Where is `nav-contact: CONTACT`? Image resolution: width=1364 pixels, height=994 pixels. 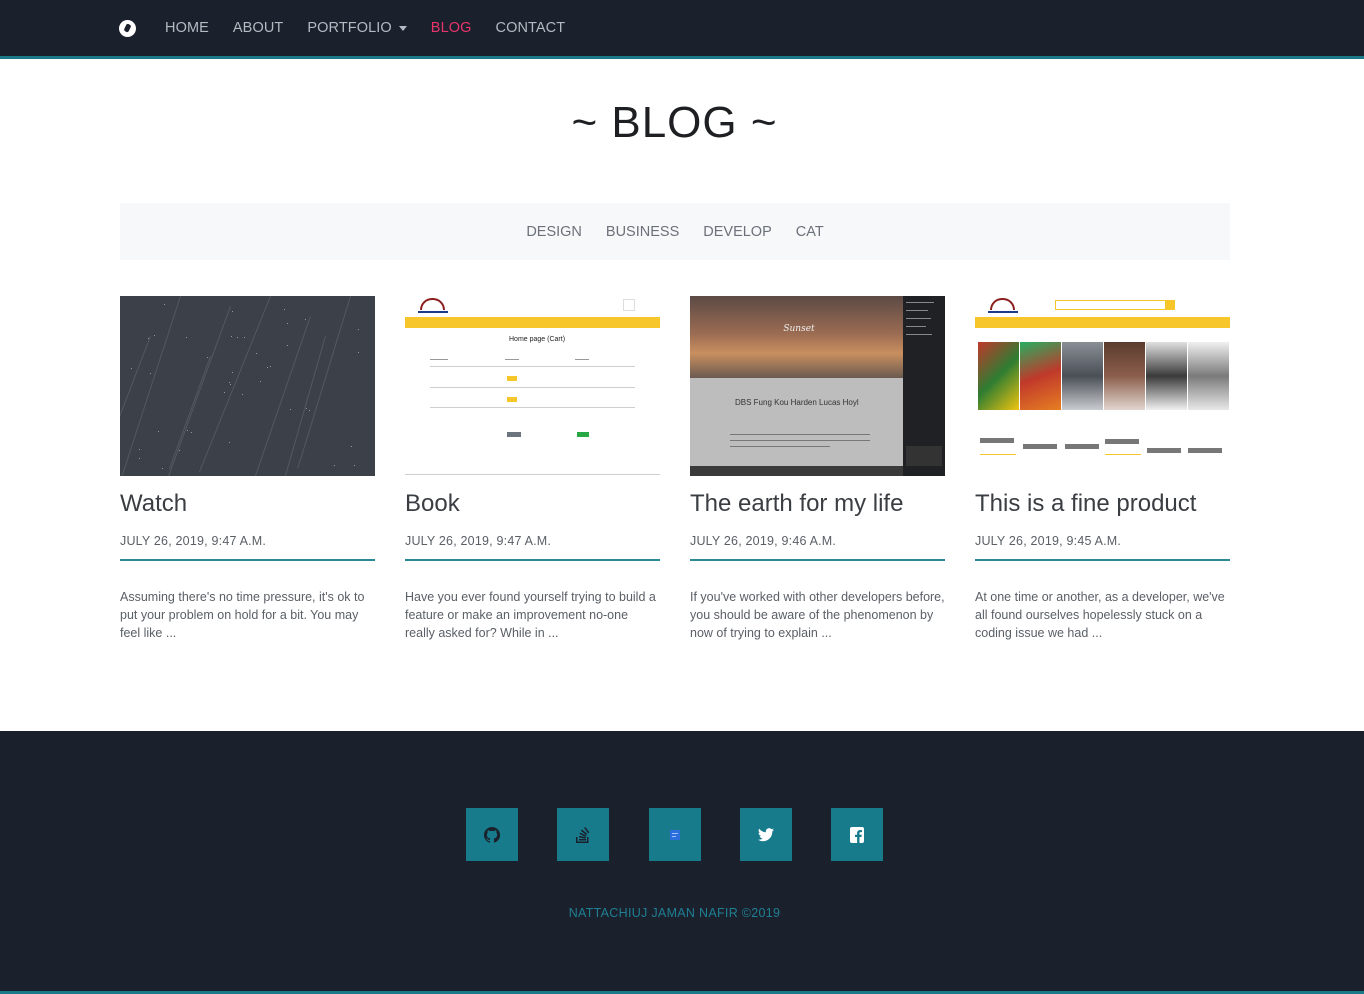 nav-contact: CONTACT is located at coordinates (531, 28).